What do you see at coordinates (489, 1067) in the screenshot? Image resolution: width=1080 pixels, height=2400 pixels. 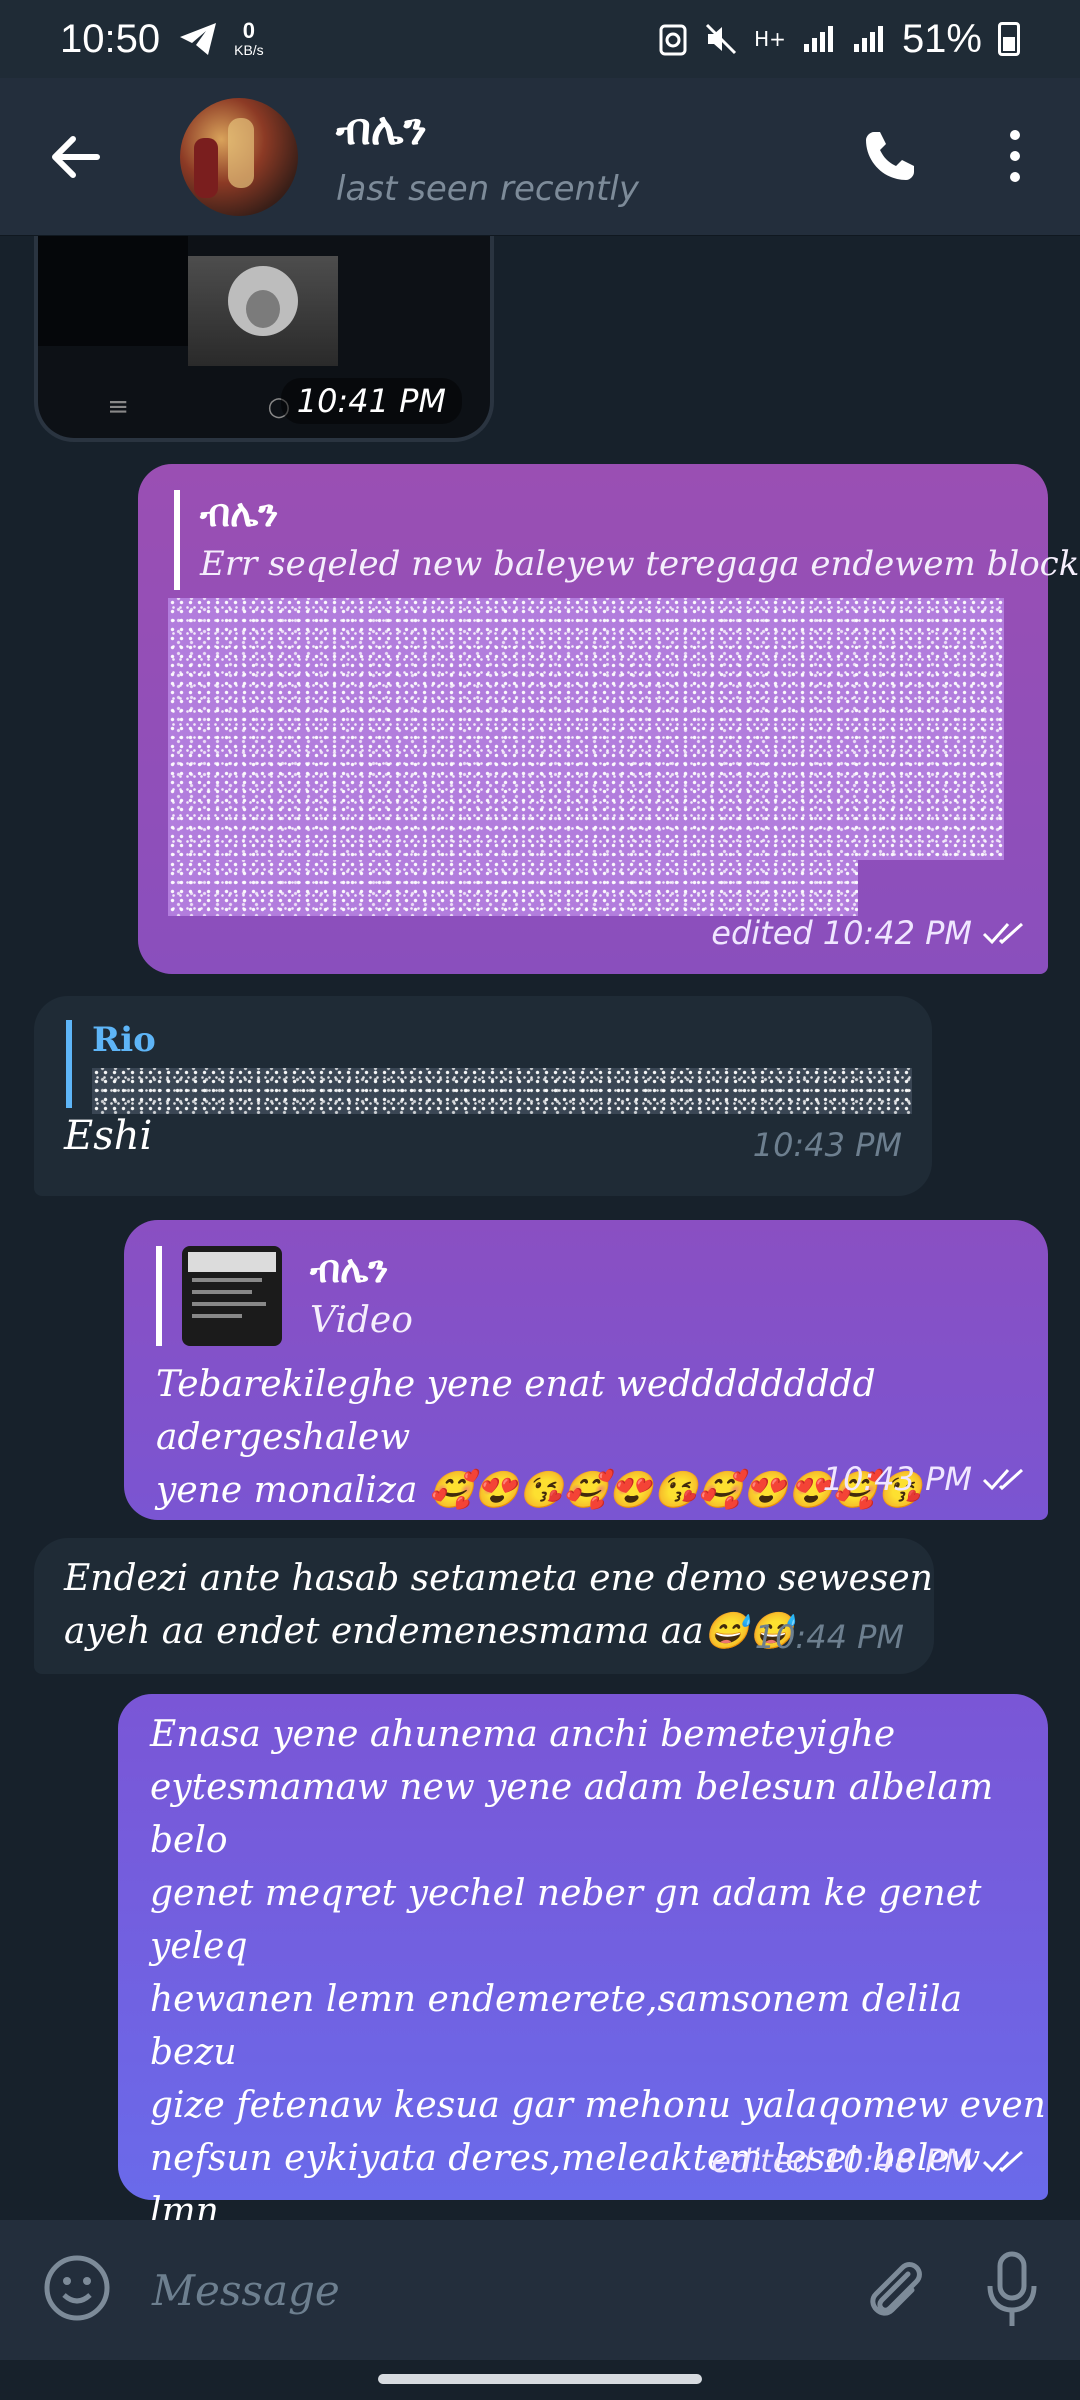 I see `reply-preview: Rio` at bounding box center [489, 1067].